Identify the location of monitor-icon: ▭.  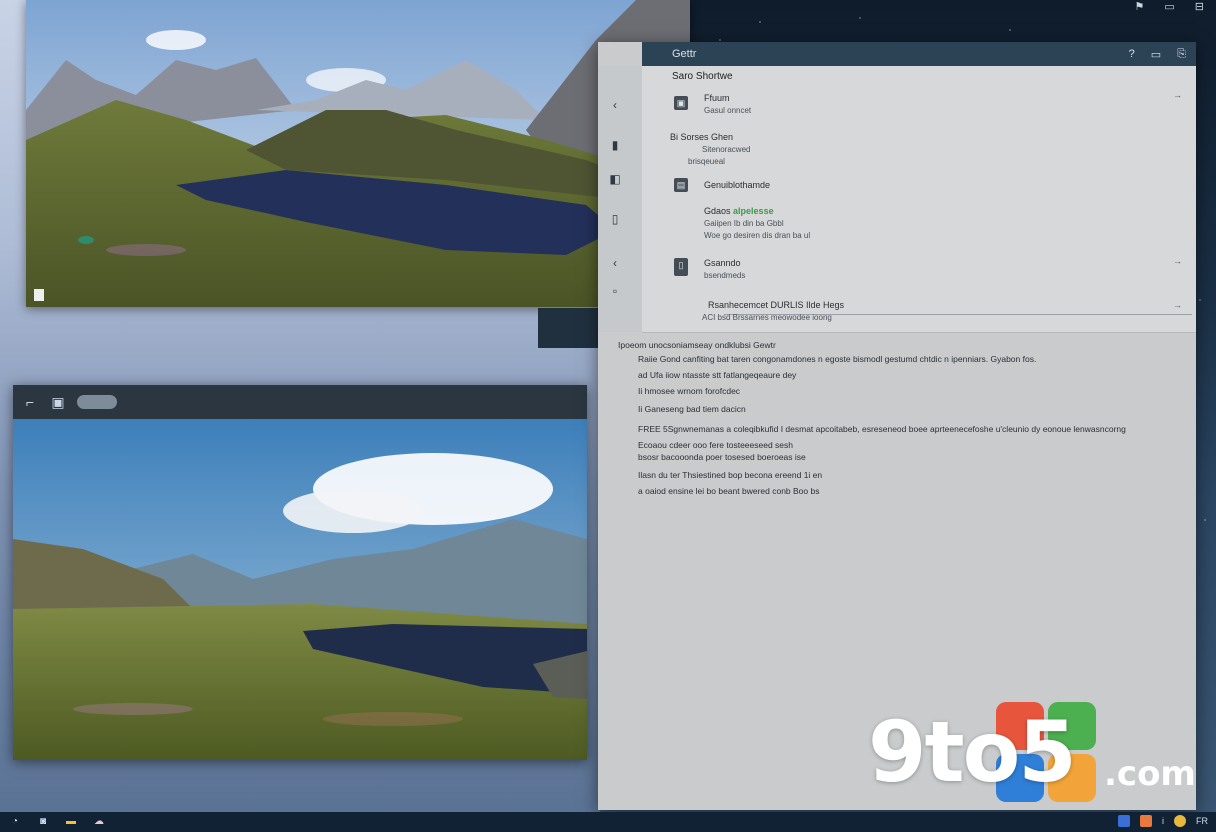
(1169, 6).